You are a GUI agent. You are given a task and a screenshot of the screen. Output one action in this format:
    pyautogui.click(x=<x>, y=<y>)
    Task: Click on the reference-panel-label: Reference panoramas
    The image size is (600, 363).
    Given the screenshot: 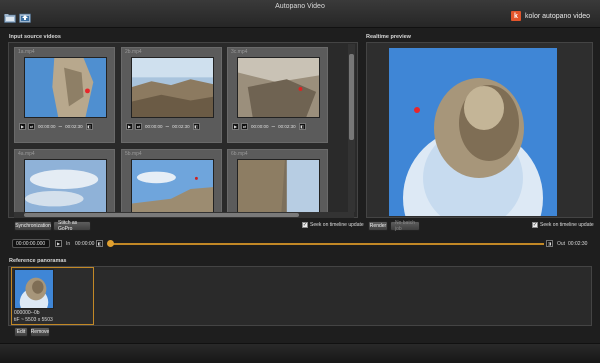 What is the action you would take?
    pyautogui.click(x=38, y=261)
    